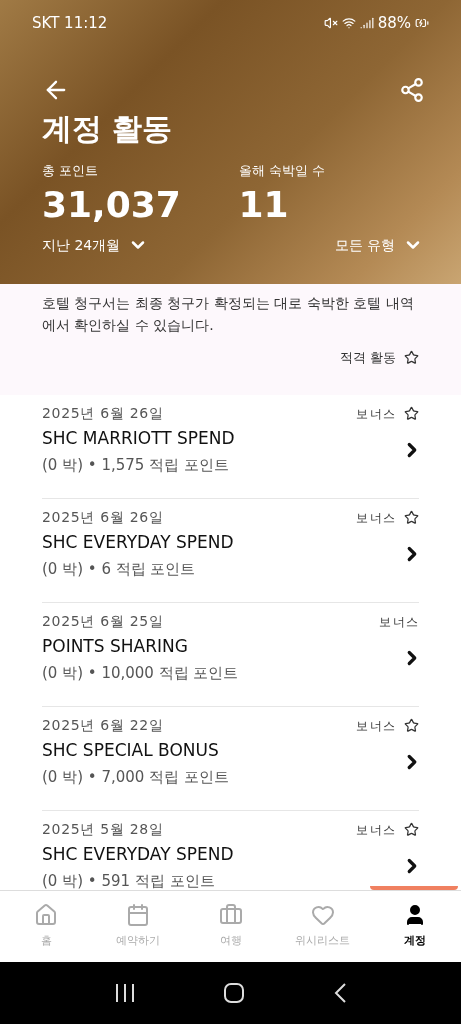 This screenshot has width=461, height=1024. Describe the element at coordinates (115, 646) in the screenshot. I see `activity-title: POINTS SHARING` at that location.